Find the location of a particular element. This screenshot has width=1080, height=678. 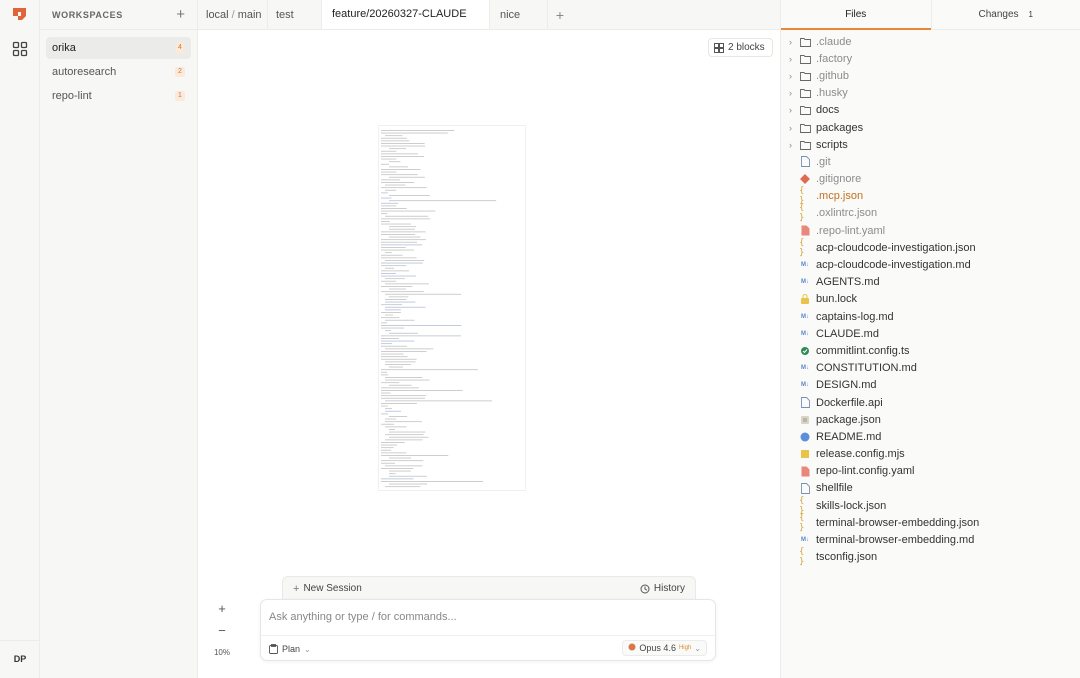

file-item: .repo-lint.yaml is located at coordinates (930, 230).